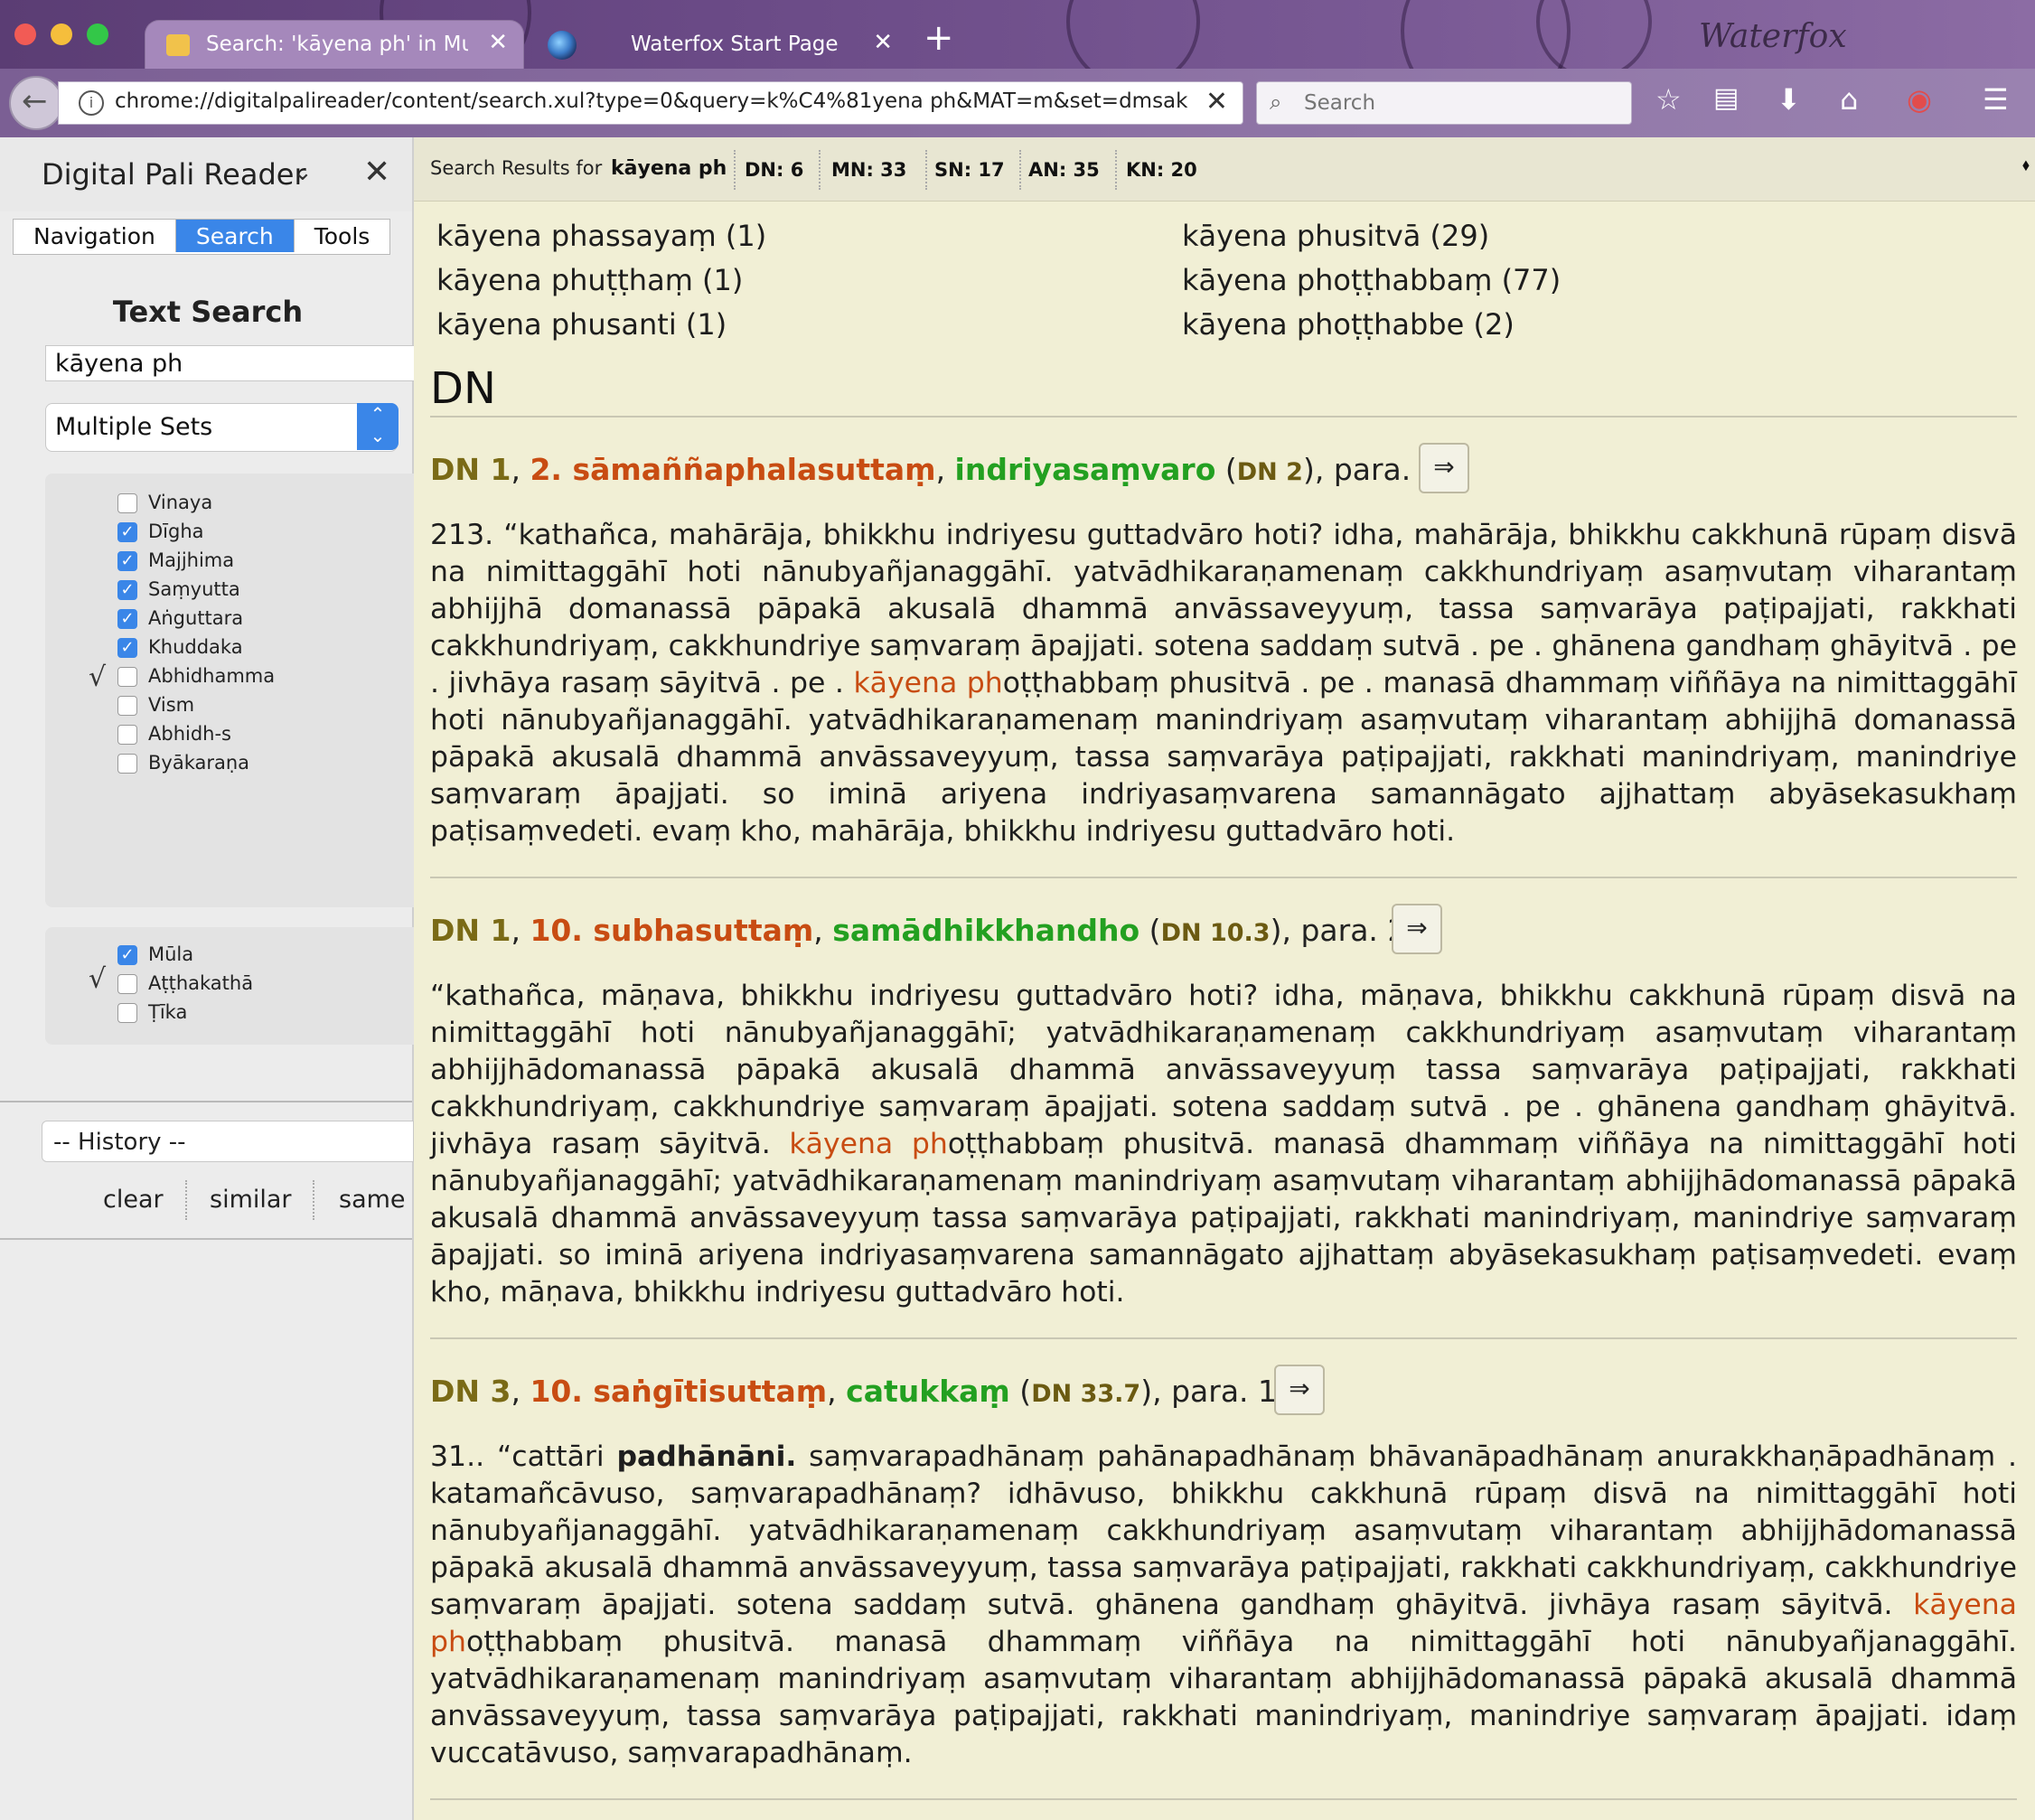 The width and height of the screenshot is (2035, 1820). I want to click on tab-title: Waterfox Start Page, so click(735, 44).